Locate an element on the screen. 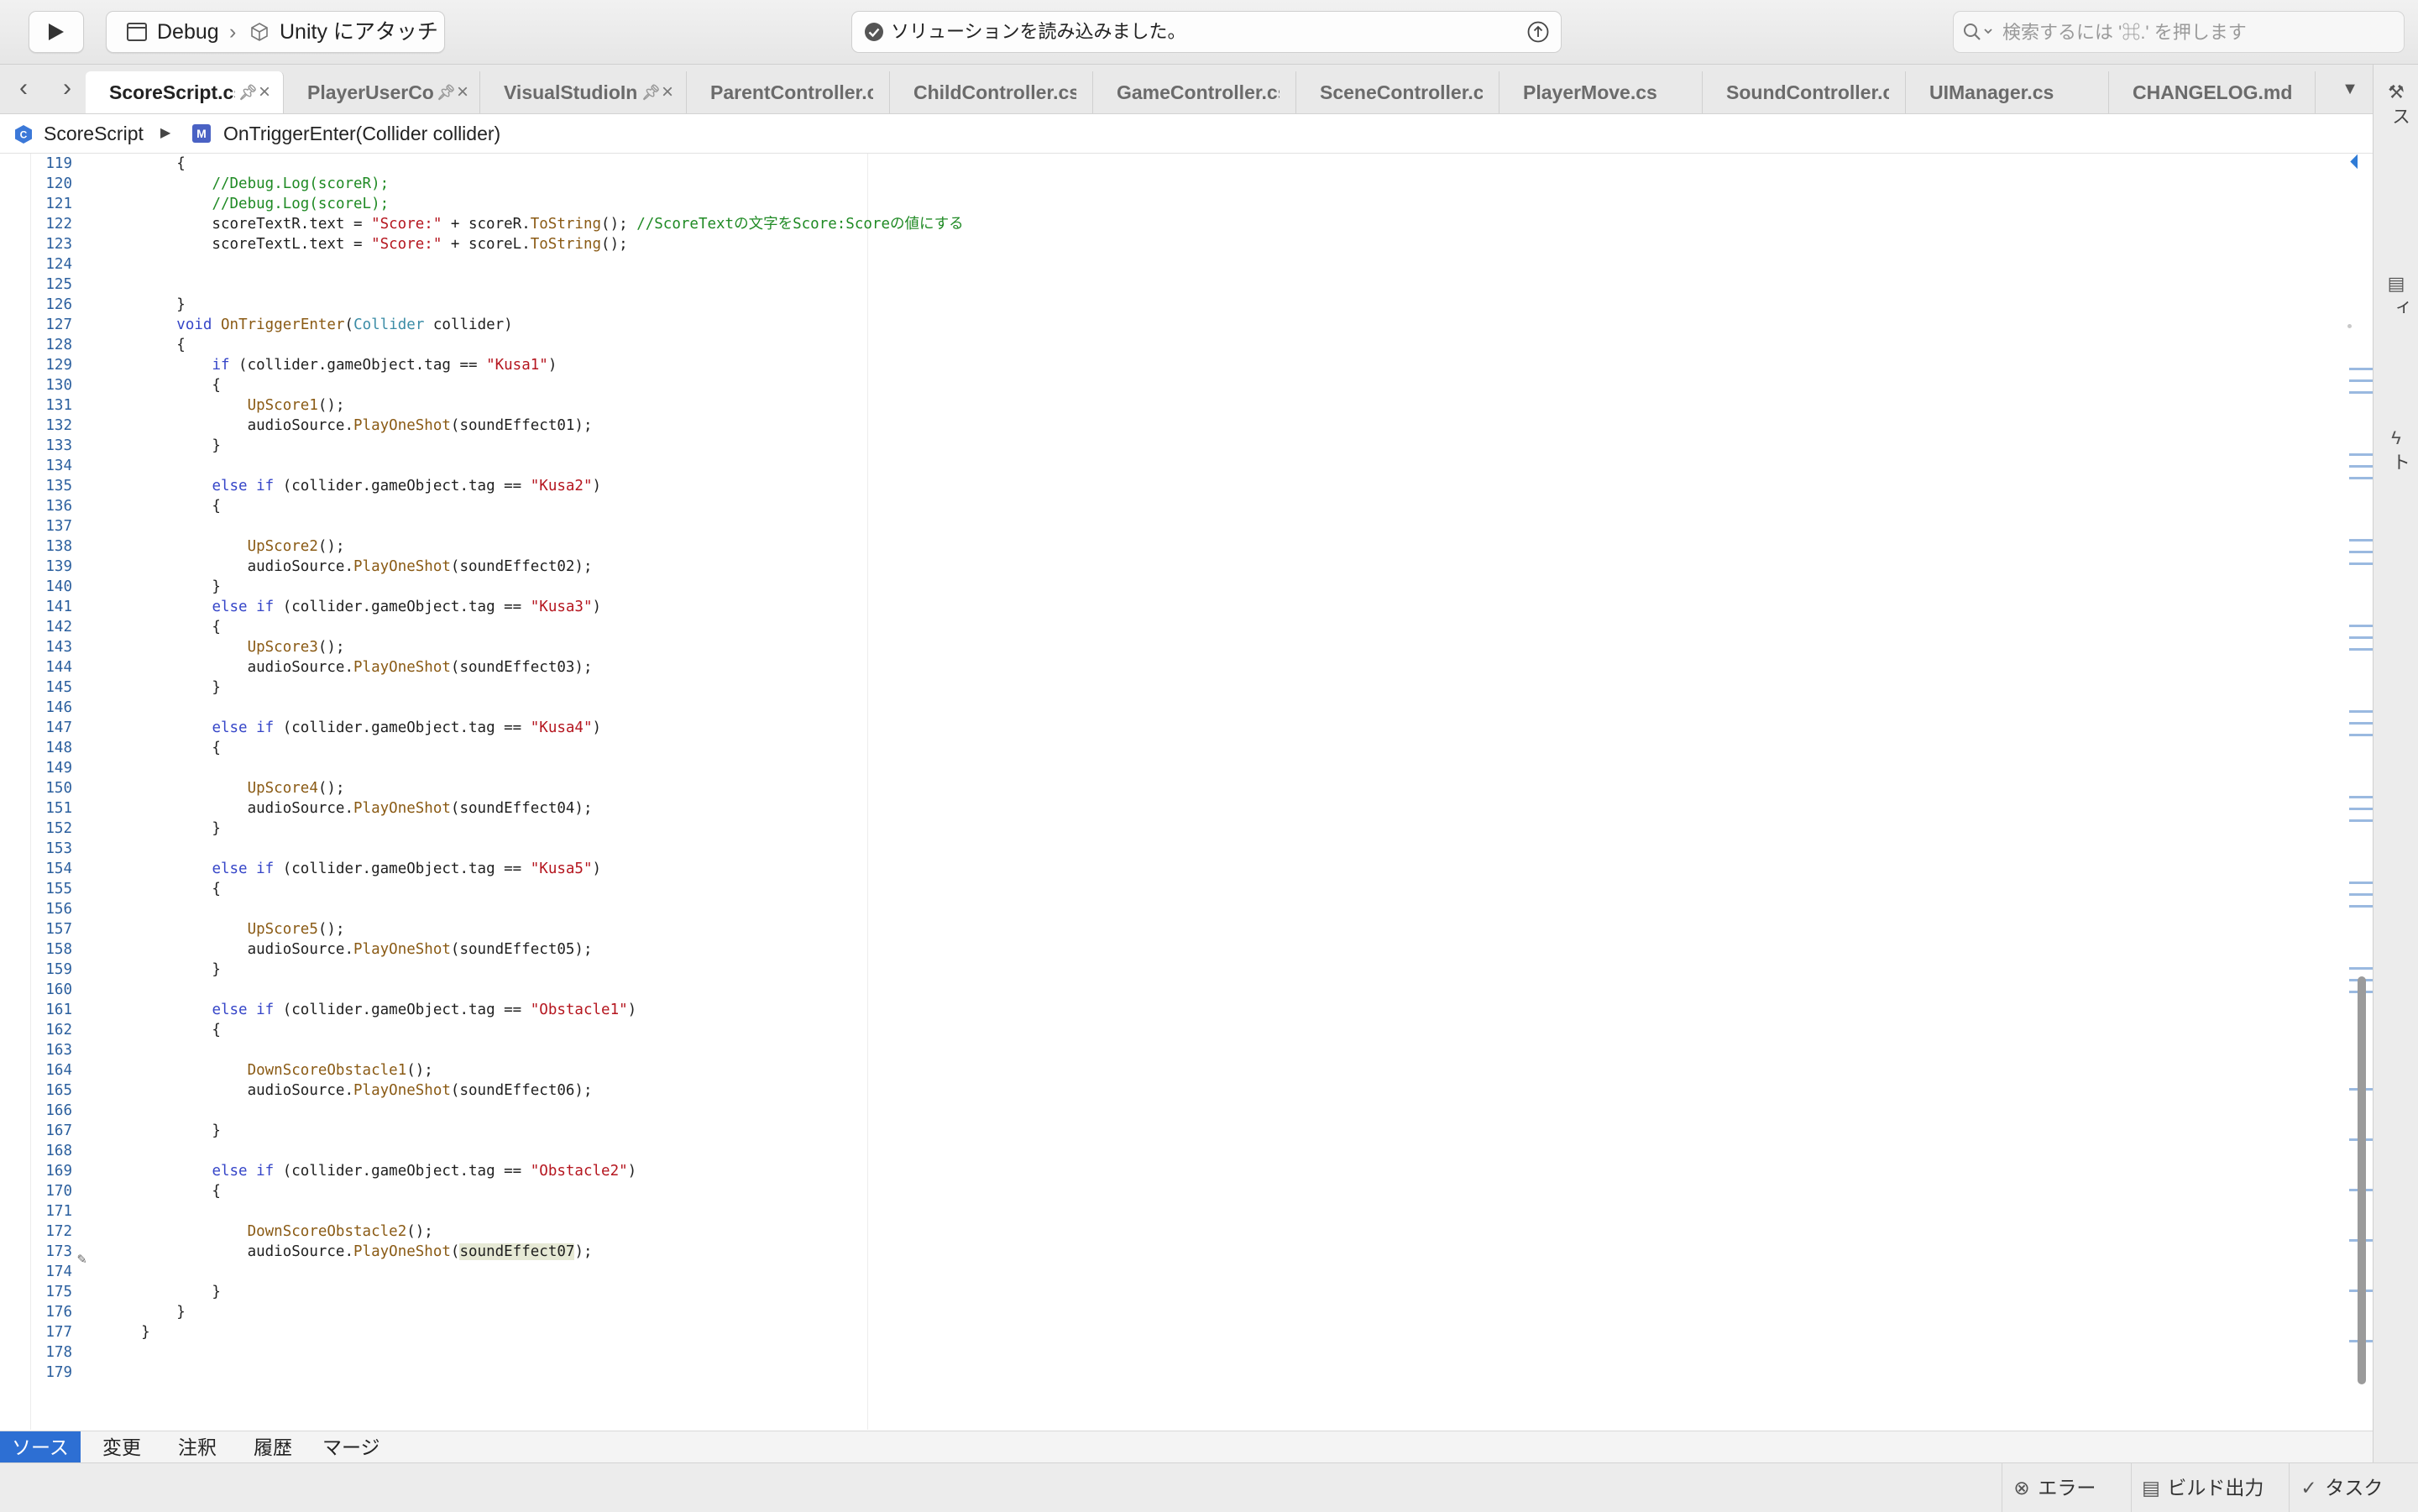 The height and width of the screenshot is (1512, 2418). code-token: Collider is located at coordinates (389, 325).